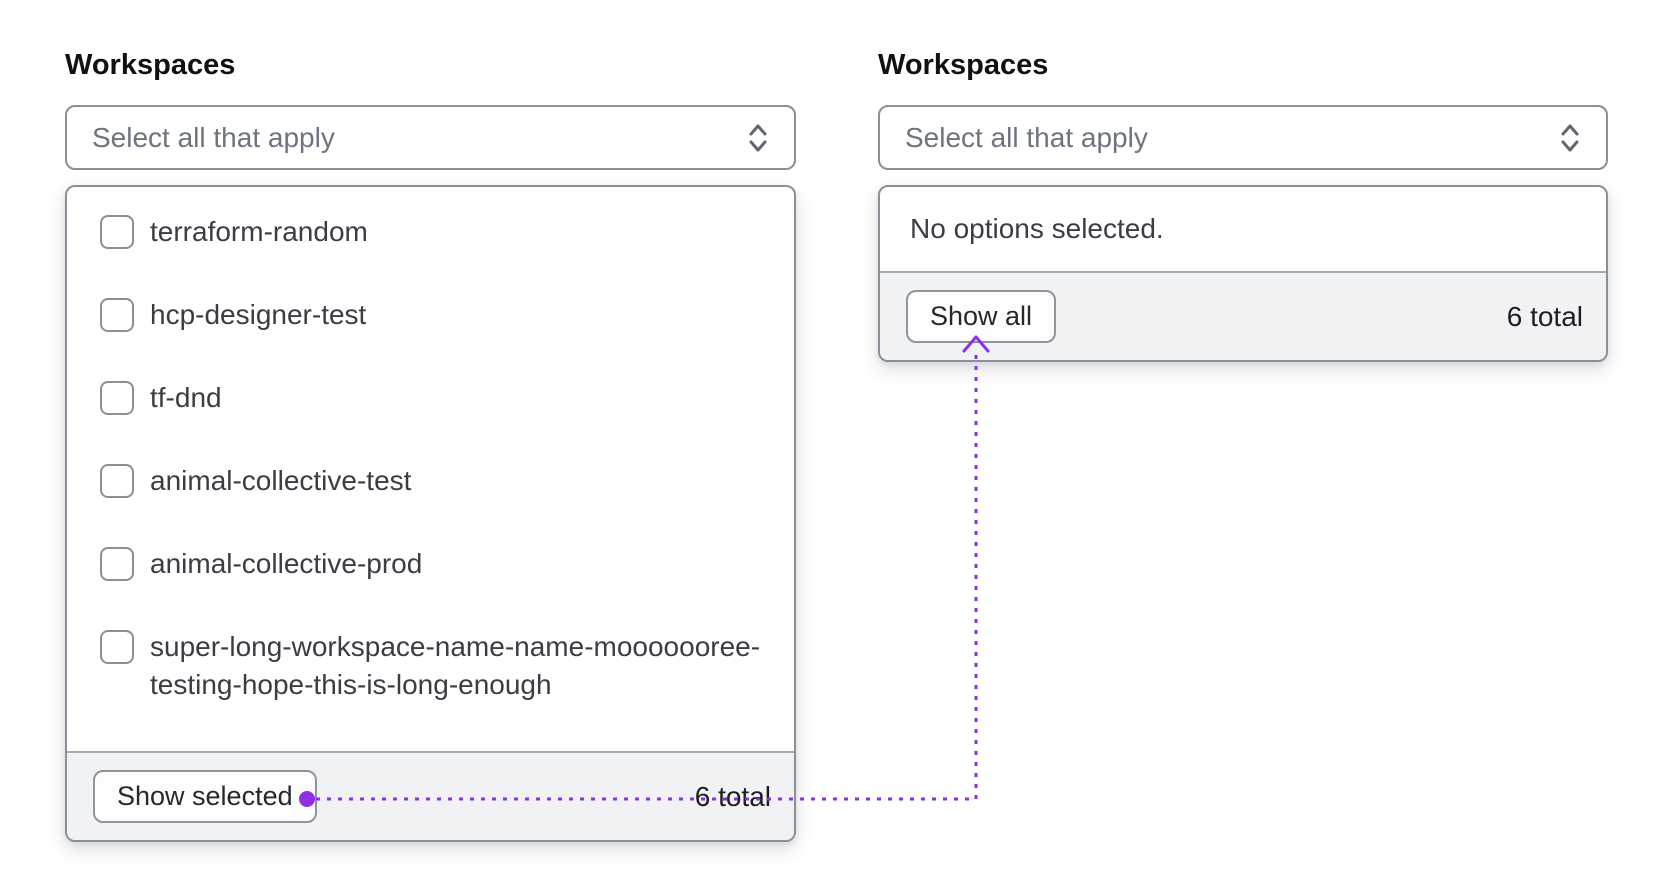  I want to click on dropdown-panel-collapsed: No options selected. Show all 6 total, so click(1243, 273).